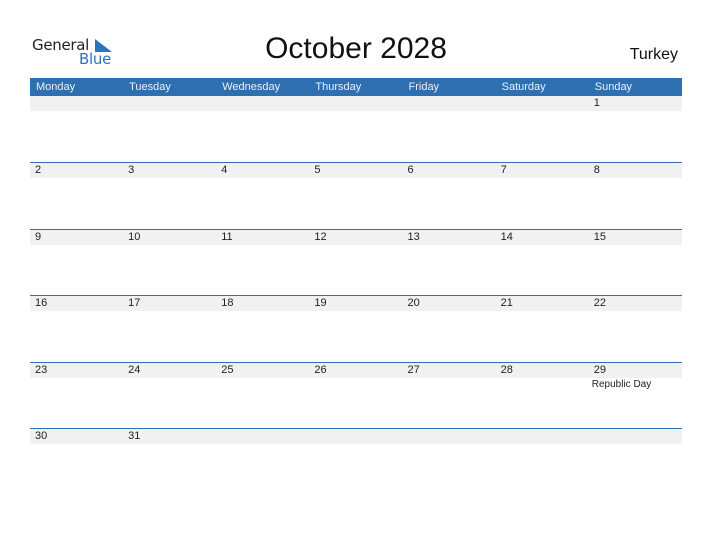  What do you see at coordinates (320, 303) in the screenshot?
I see `day-number: 19` at bounding box center [320, 303].